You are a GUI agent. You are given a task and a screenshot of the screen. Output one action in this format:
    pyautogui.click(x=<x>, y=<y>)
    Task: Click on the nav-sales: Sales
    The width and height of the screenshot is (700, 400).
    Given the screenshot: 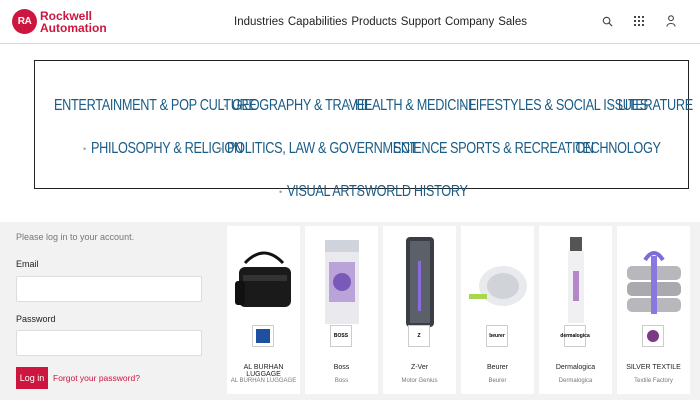 What is the action you would take?
    pyautogui.click(x=512, y=22)
    